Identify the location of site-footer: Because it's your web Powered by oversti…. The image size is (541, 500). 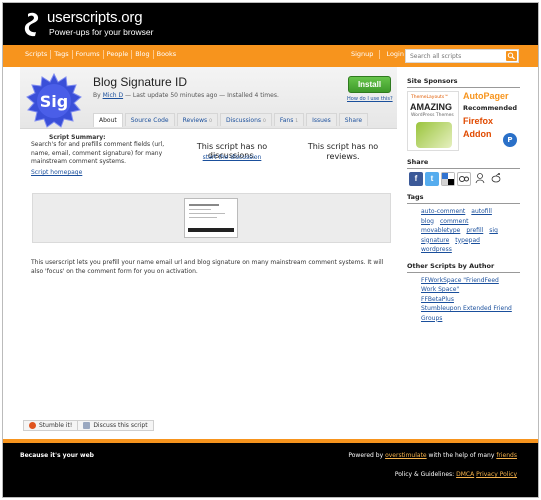
(270, 468).